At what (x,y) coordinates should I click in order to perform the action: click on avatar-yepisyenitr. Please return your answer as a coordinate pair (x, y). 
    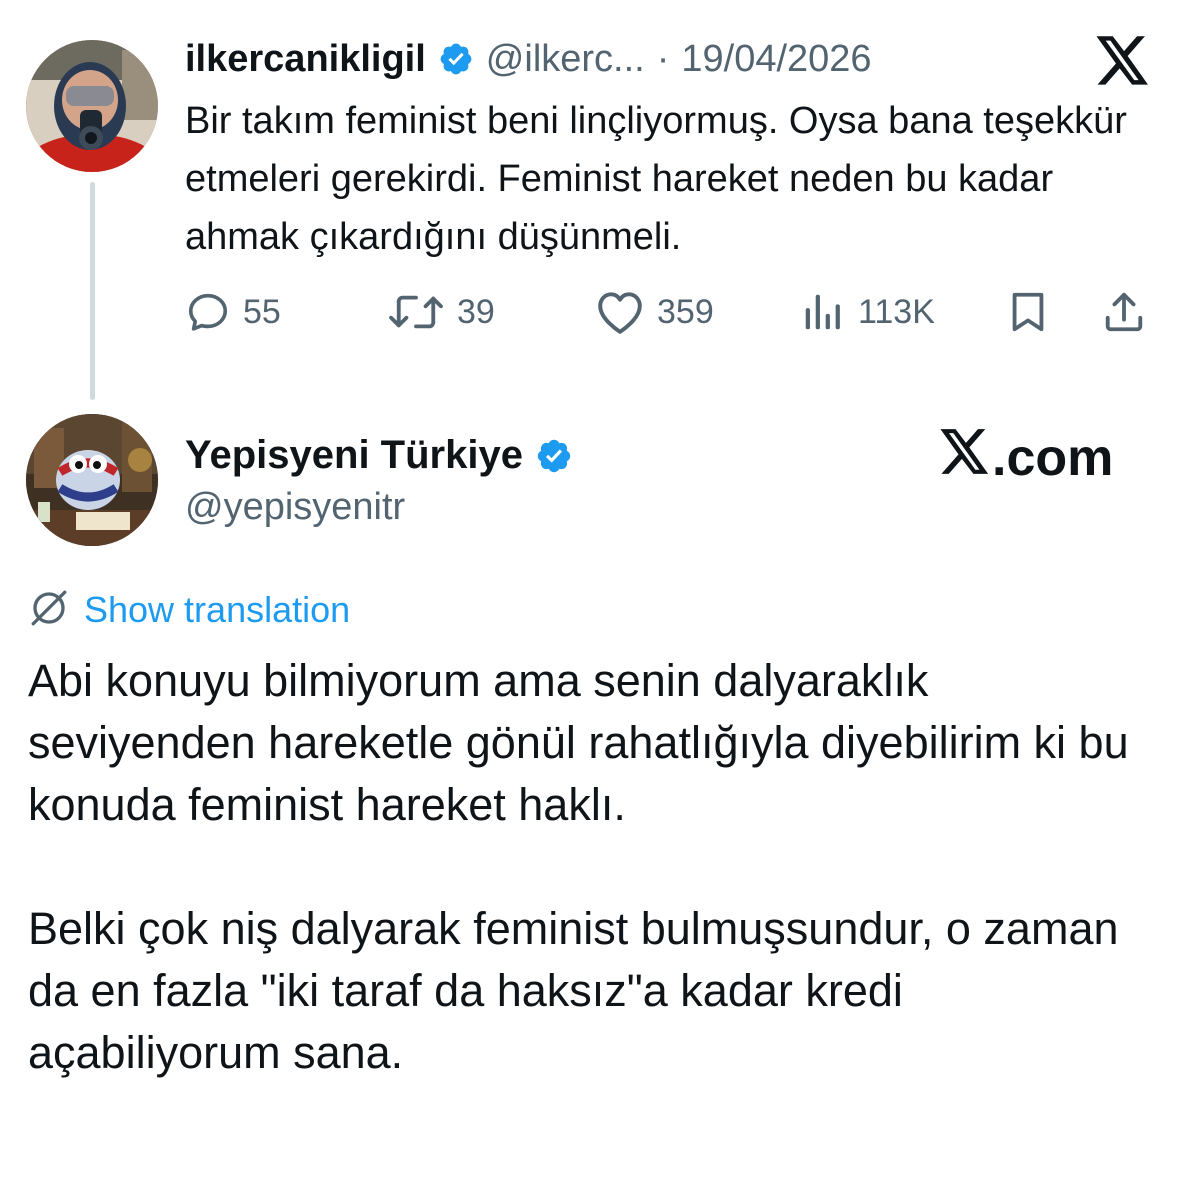
    Looking at the image, I should click on (92, 480).